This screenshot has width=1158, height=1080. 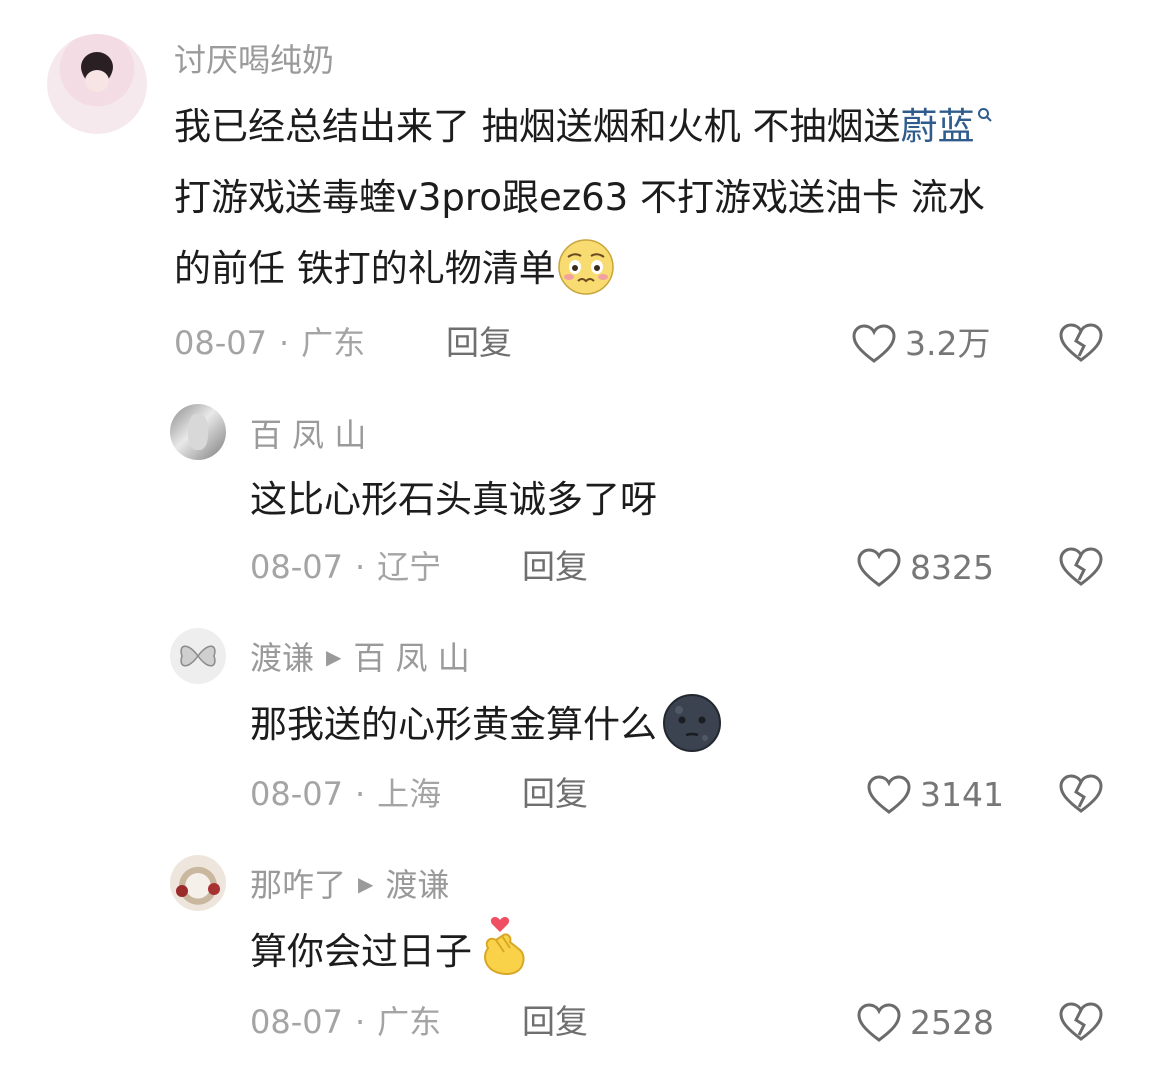 I want to click on comment-author: 讨厌喝纯奶, so click(x=254, y=60).